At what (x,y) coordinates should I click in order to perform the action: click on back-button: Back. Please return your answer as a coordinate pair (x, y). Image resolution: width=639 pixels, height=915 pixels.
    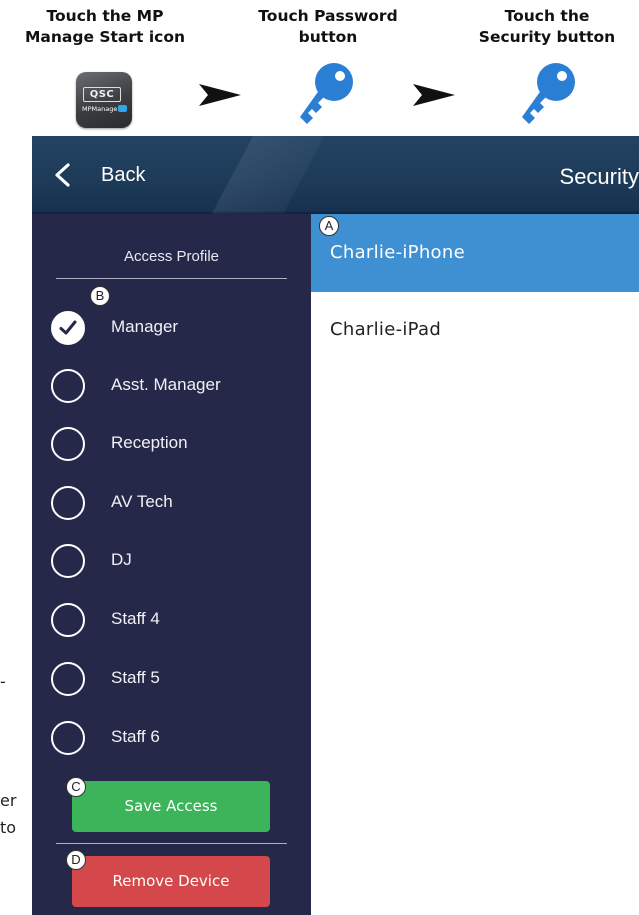
    Looking at the image, I should click on (123, 175).